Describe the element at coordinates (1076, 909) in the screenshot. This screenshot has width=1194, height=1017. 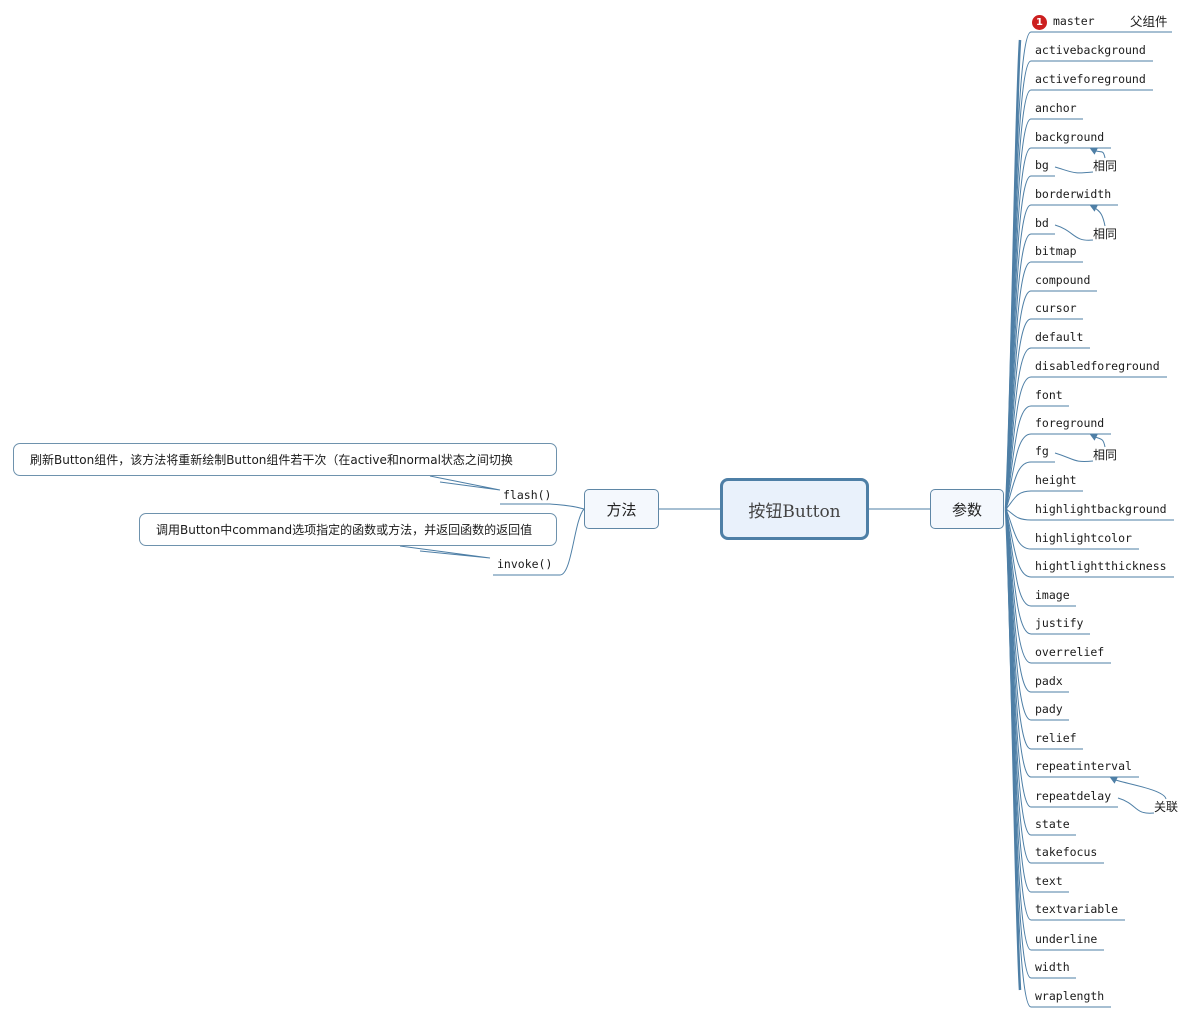
I see `param-textvariable: textvariable` at that location.